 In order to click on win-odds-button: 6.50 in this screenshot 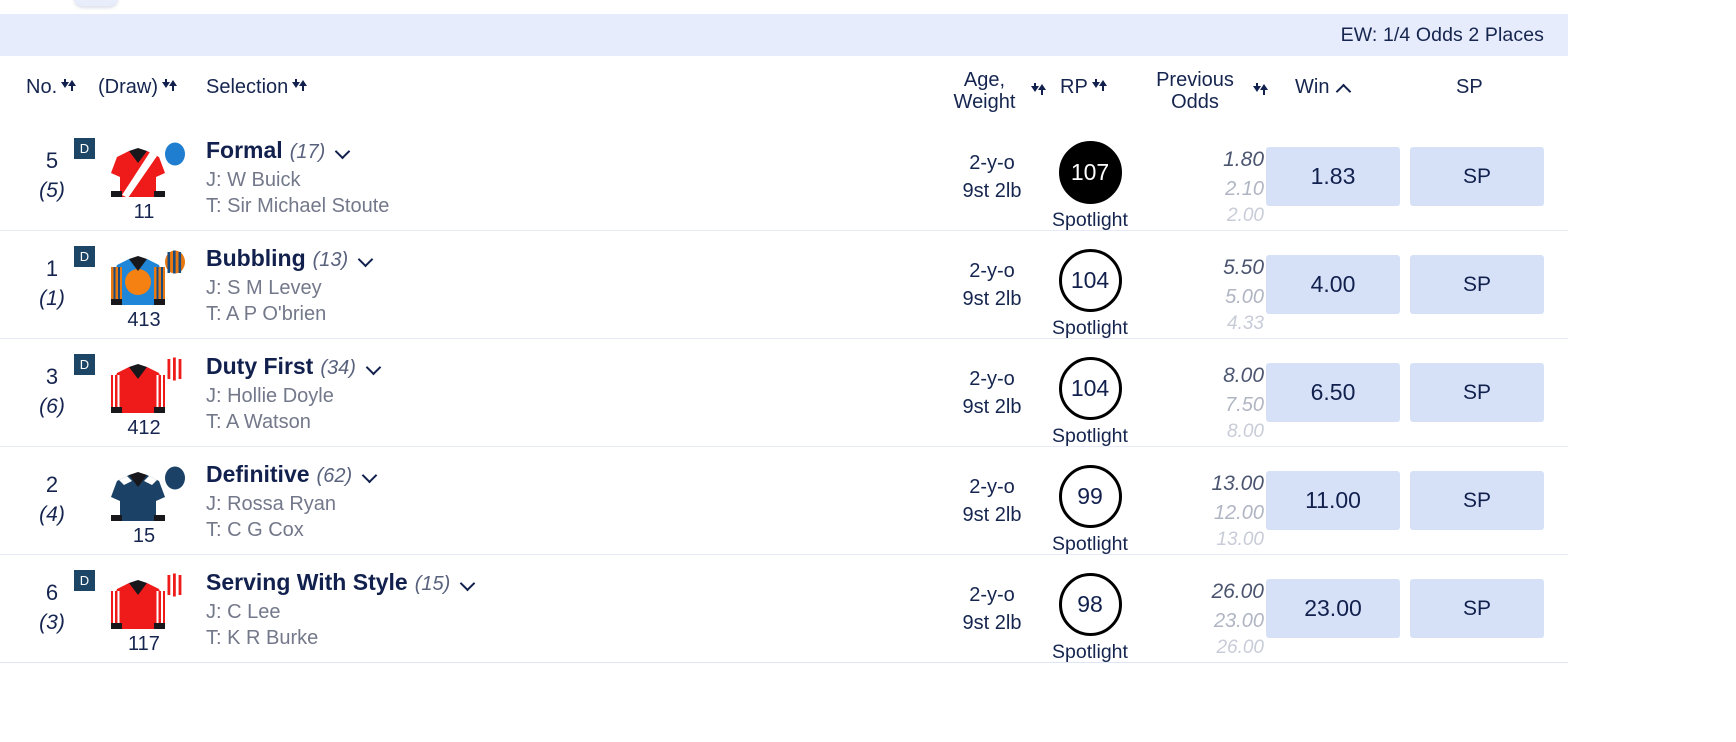, I will do `click(1333, 392)`.